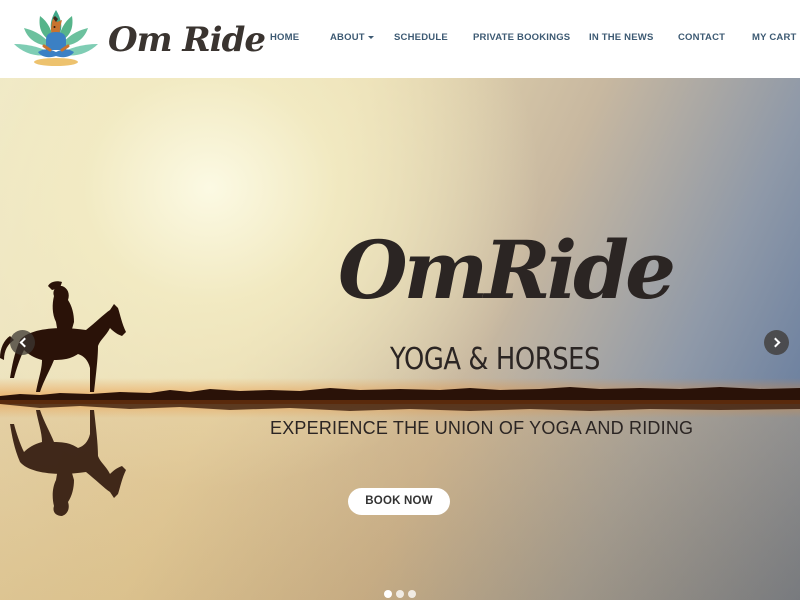  I want to click on book-now-button: BOOK NOW, so click(399, 501).